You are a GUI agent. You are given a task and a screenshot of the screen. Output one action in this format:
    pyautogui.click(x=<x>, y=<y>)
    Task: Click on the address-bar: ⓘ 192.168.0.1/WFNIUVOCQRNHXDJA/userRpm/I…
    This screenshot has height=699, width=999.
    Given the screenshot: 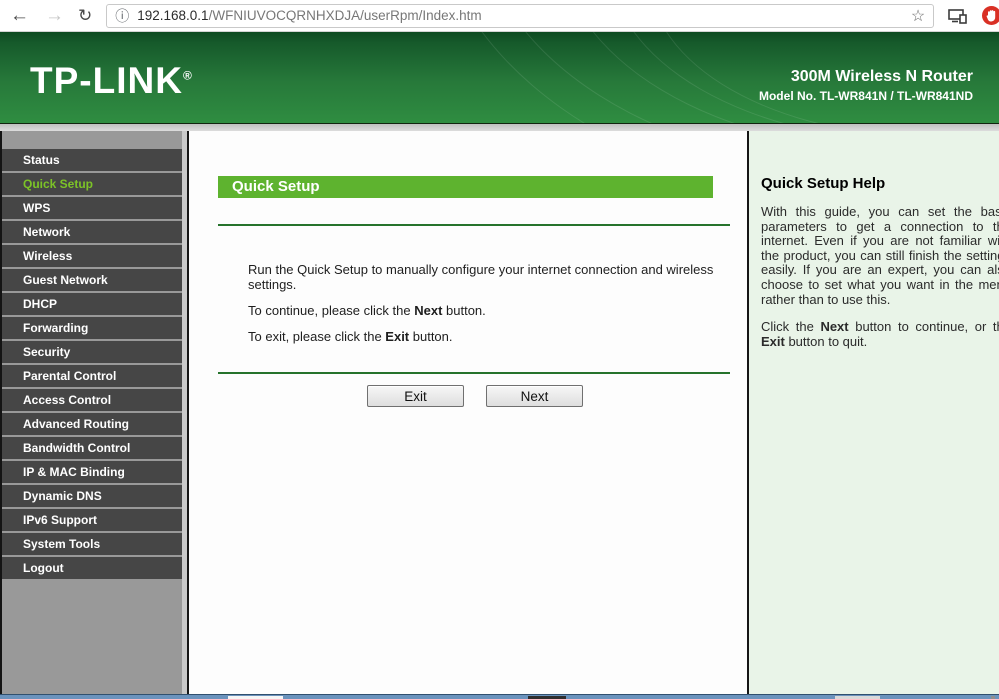 What is the action you would take?
    pyautogui.click(x=520, y=15)
    